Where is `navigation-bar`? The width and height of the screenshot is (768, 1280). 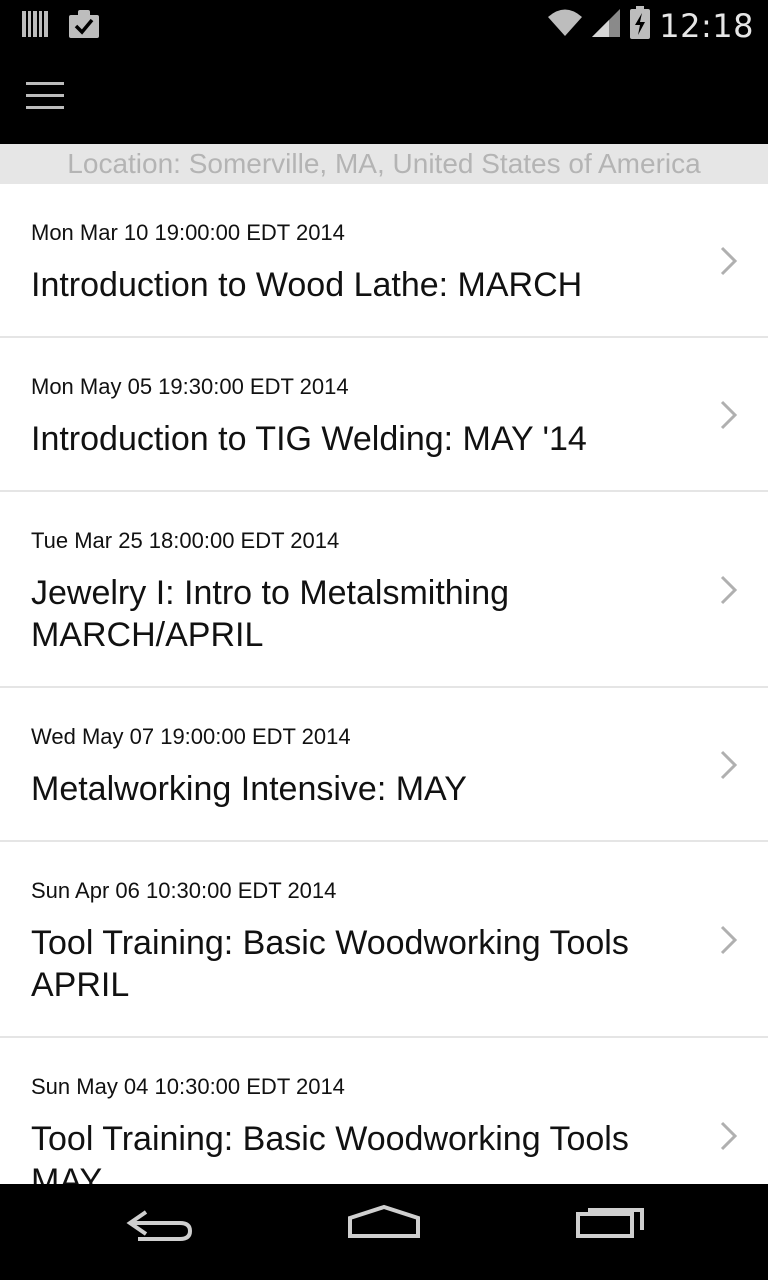
navigation-bar is located at coordinates (384, 1232).